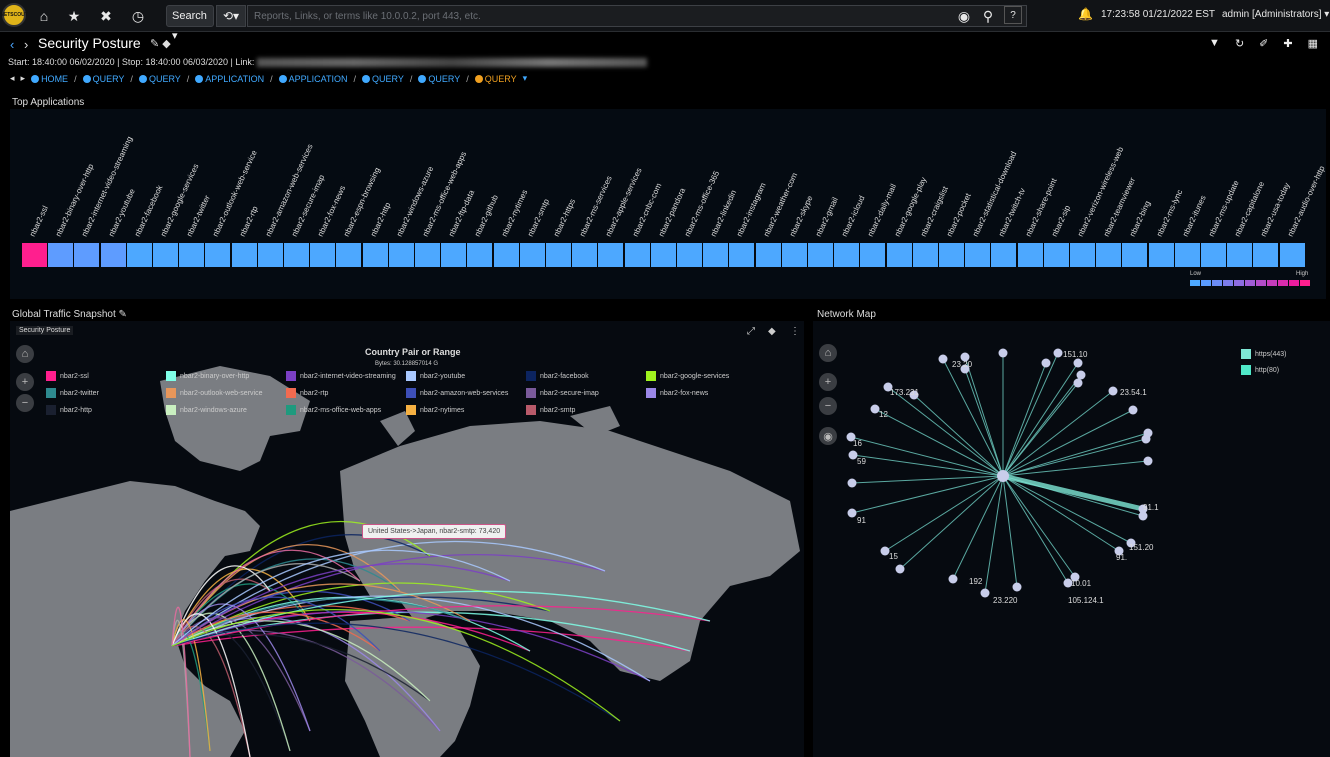 Image resolution: width=1330 pixels, height=757 pixels. Describe the element at coordinates (313, 79) in the screenshot. I see `breadcrumb-item: APPLICATION` at that location.